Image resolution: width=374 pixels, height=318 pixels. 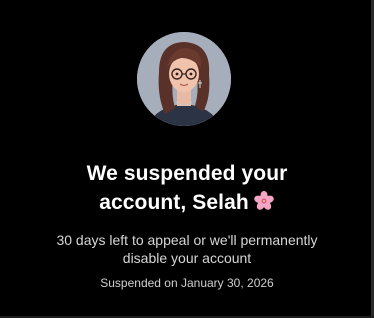 What do you see at coordinates (187, 188) in the screenshot?
I see `suspension-title: We suspended your account, Selah` at bounding box center [187, 188].